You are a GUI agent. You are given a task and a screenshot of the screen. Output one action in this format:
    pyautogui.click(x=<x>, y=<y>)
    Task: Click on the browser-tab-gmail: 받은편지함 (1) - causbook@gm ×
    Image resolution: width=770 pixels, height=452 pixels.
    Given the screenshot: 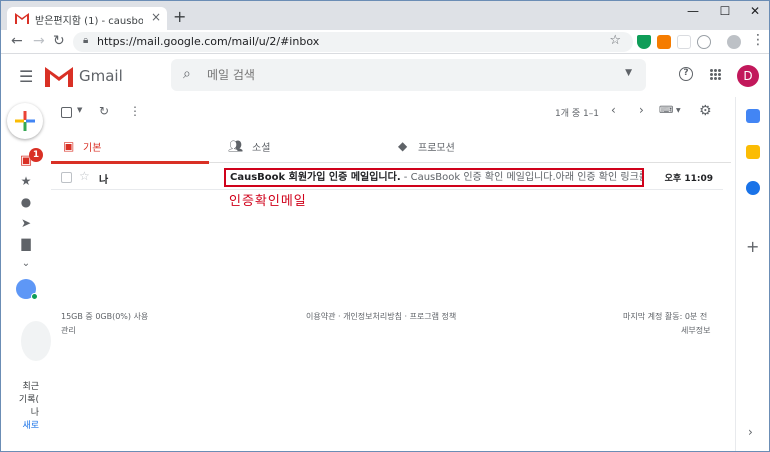 What is the action you would take?
    pyautogui.click(x=87, y=18)
    